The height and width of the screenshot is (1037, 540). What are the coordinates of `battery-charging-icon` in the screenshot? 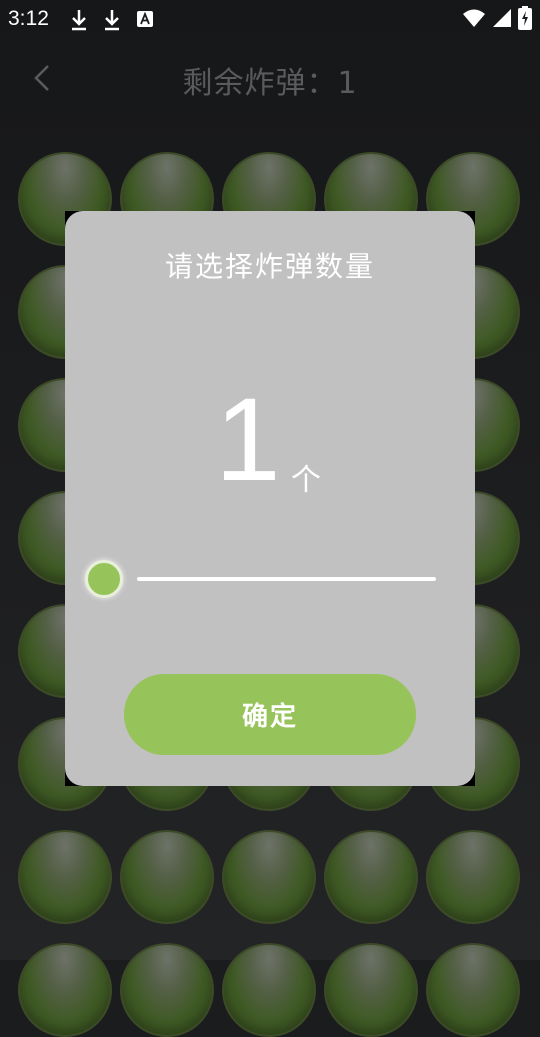 It's located at (525, 18).